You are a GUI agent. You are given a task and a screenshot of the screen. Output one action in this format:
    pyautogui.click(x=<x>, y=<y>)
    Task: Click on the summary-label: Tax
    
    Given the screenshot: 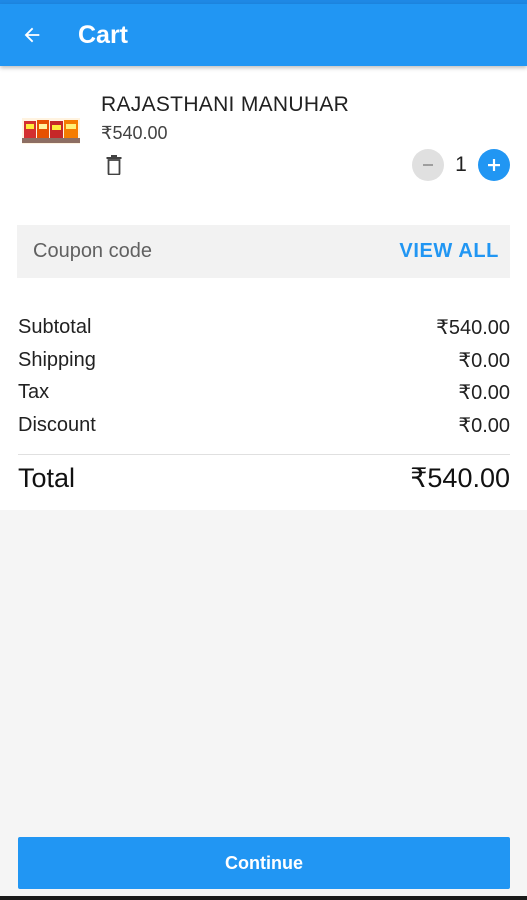 What is the action you would take?
    pyautogui.click(x=34, y=392)
    